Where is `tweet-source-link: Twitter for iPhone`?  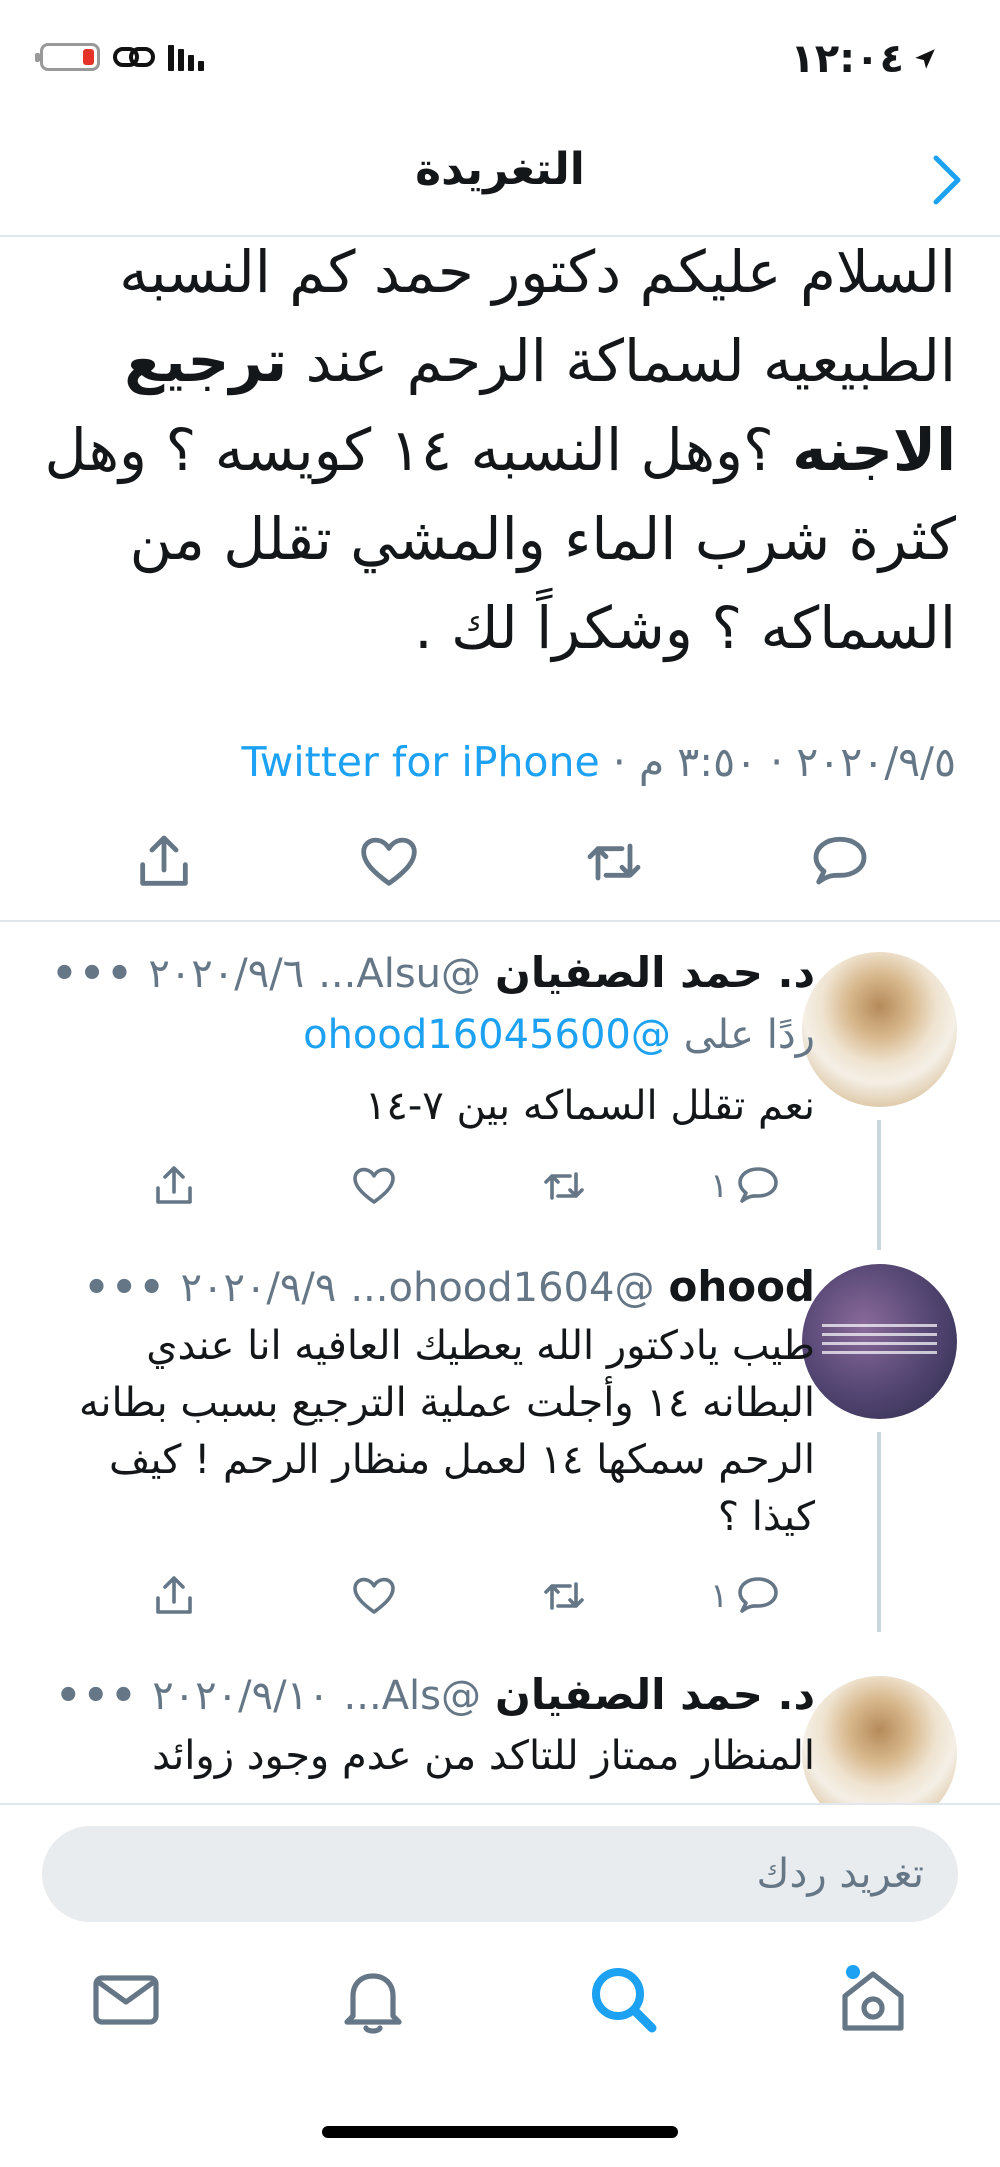 tweet-source-link: Twitter for iPhone is located at coordinates (420, 762).